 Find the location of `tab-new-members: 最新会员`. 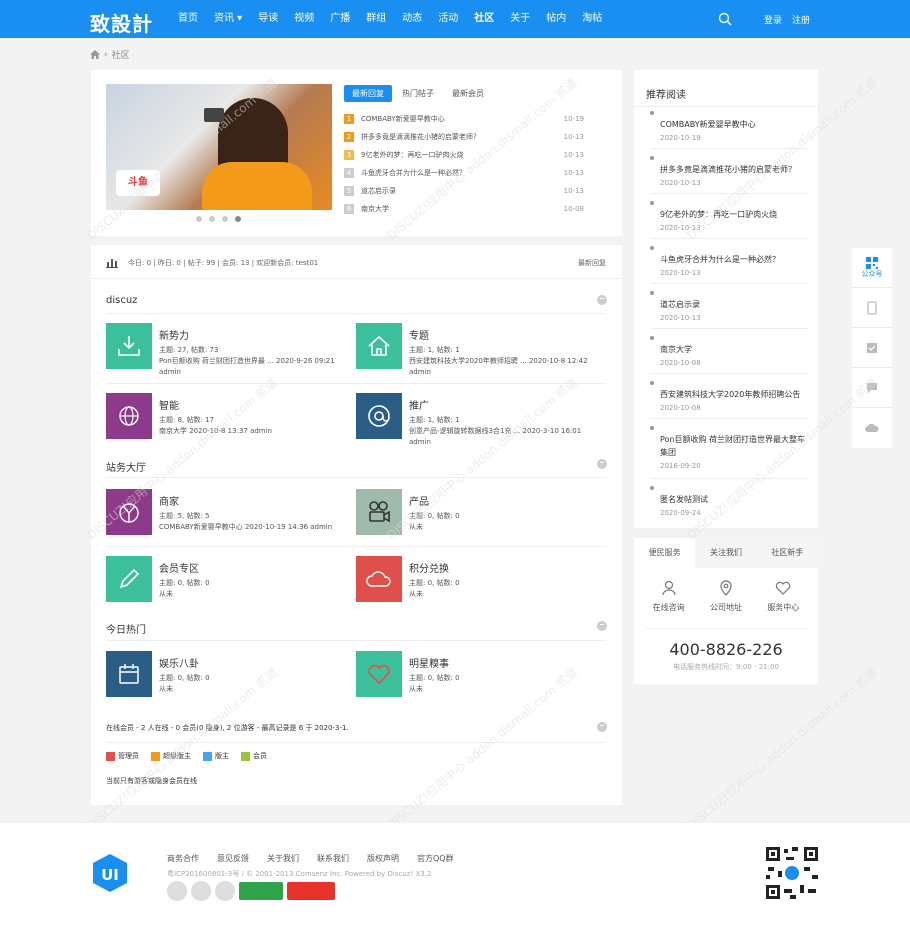

tab-new-members: 最新会员 is located at coordinates (468, 93).